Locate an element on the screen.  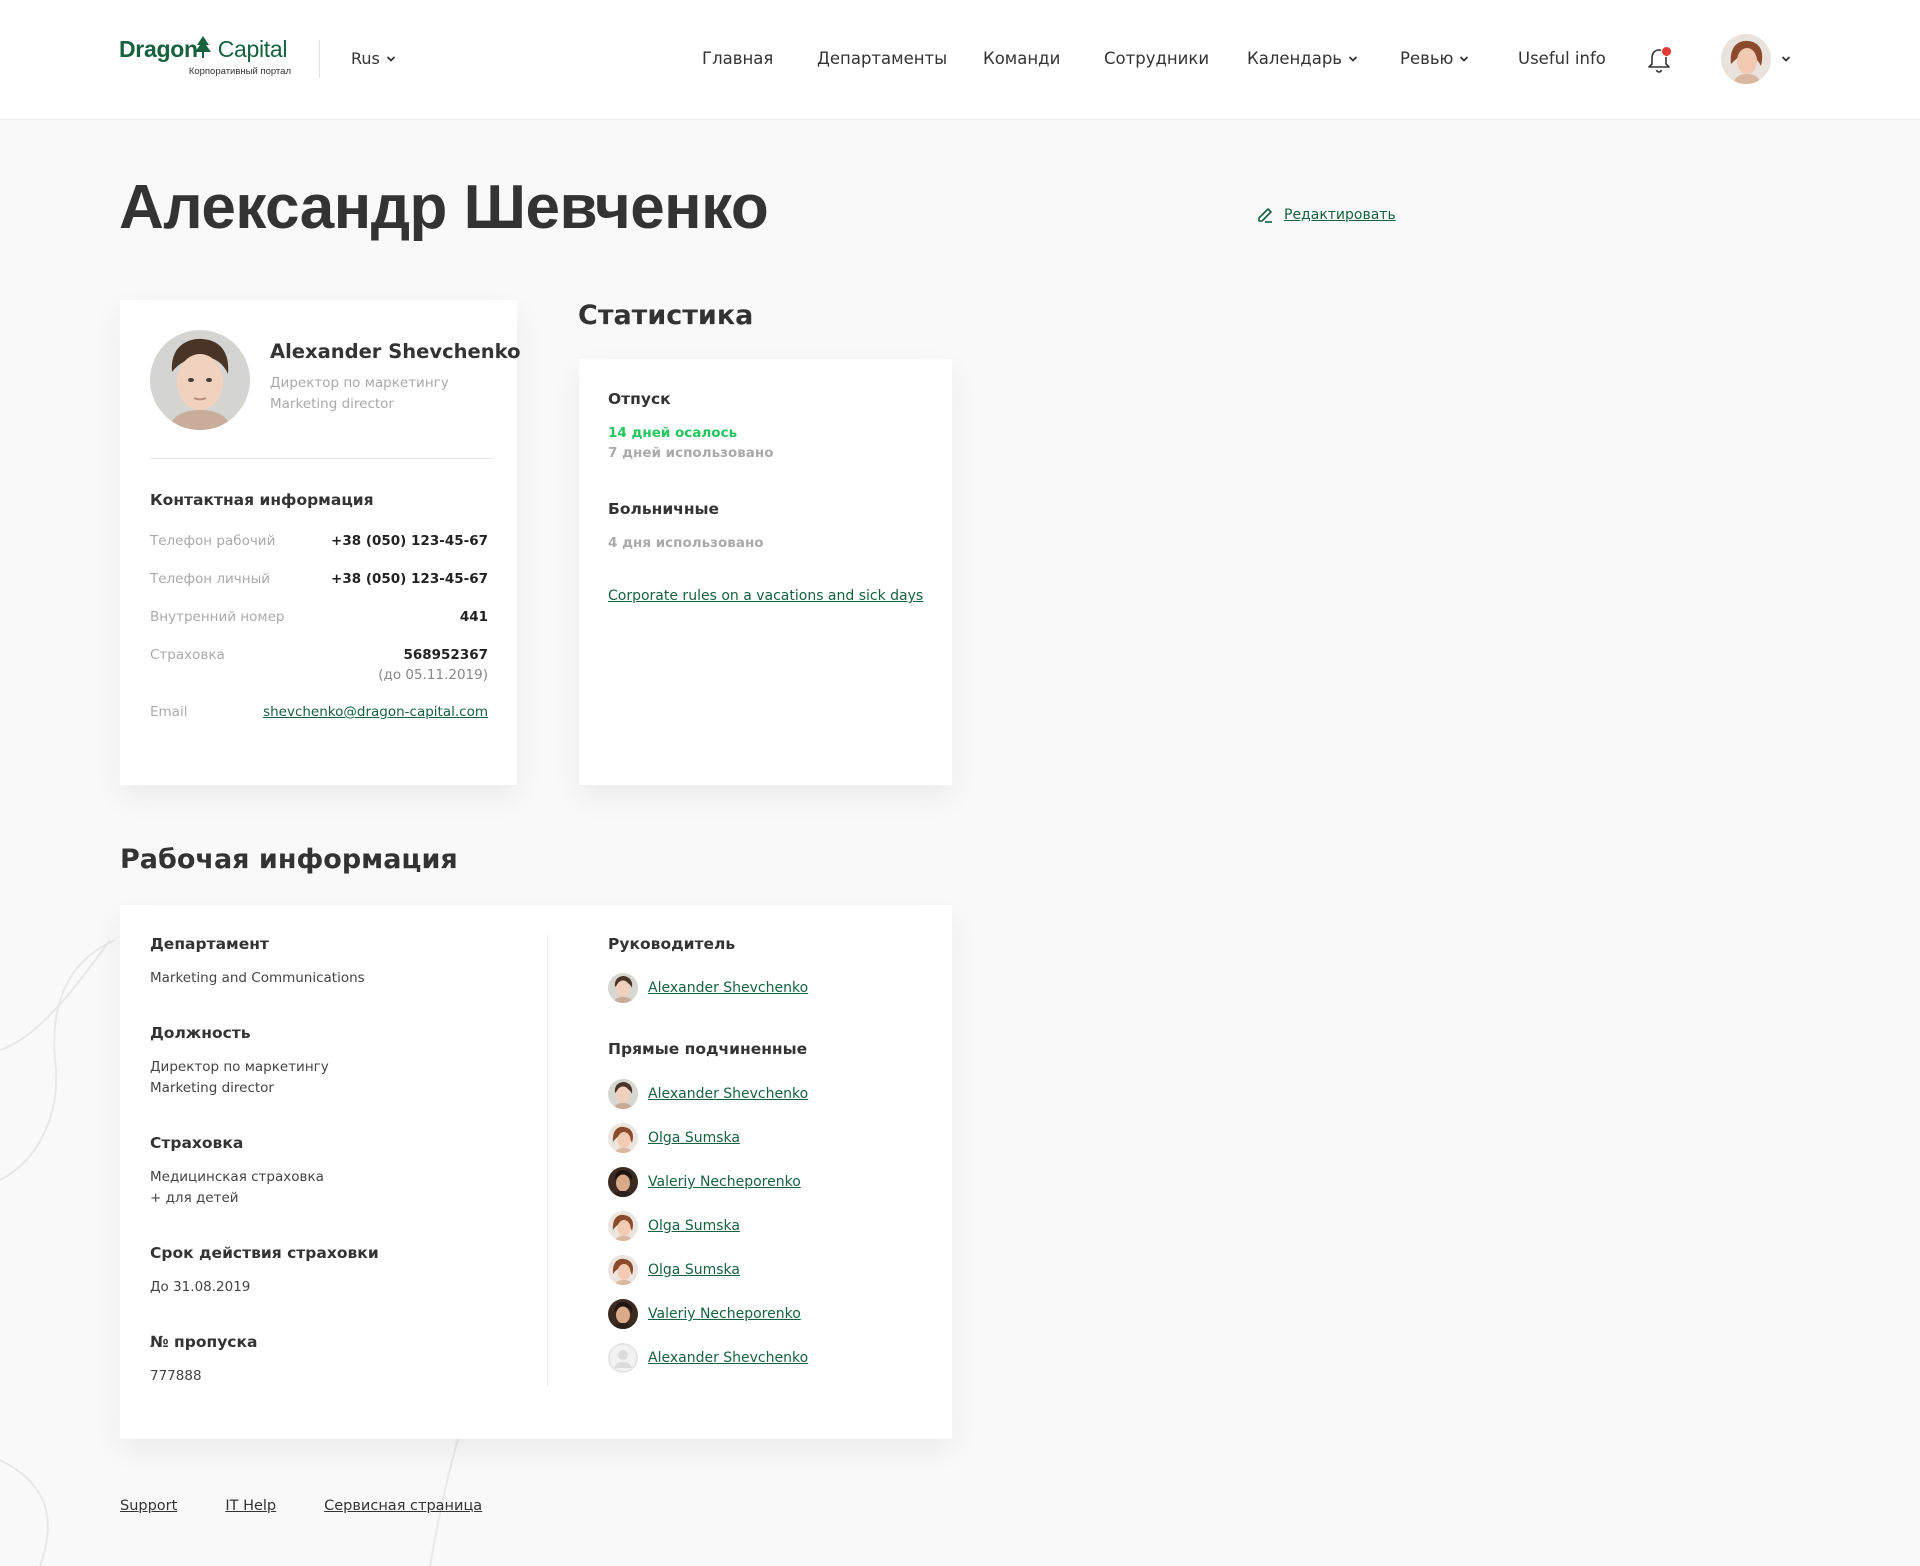
logo-brand-a: Dragon is located at coordinates (158, 49).